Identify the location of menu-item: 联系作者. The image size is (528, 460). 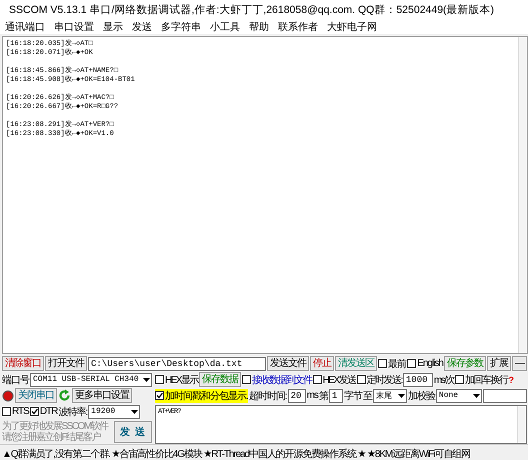
(298, 27).